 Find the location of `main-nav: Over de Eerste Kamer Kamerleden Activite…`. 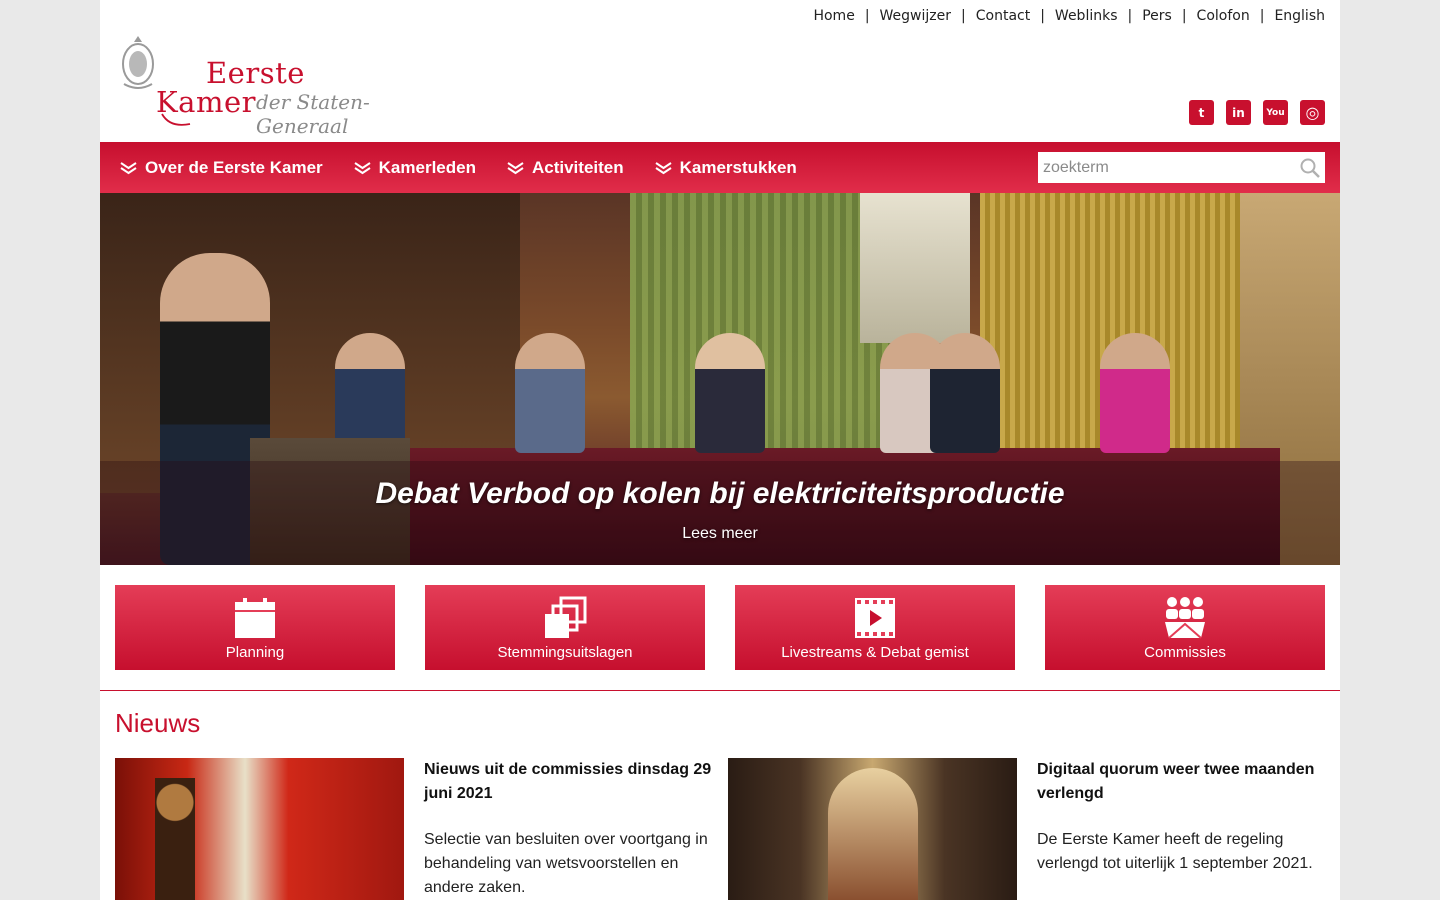

main-nav: Over de Eerste Kamer Kamerleden Activite… is located at coordinates (720, 167).